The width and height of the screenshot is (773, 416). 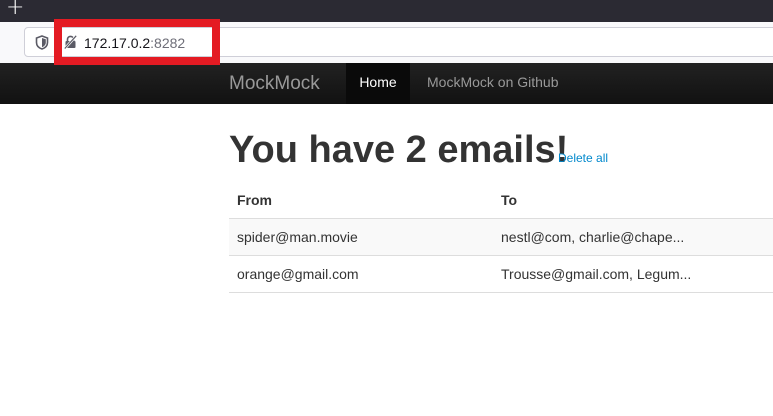 I want to click on nav-item-github: MockMock on Github, so click(x=493, y=83).